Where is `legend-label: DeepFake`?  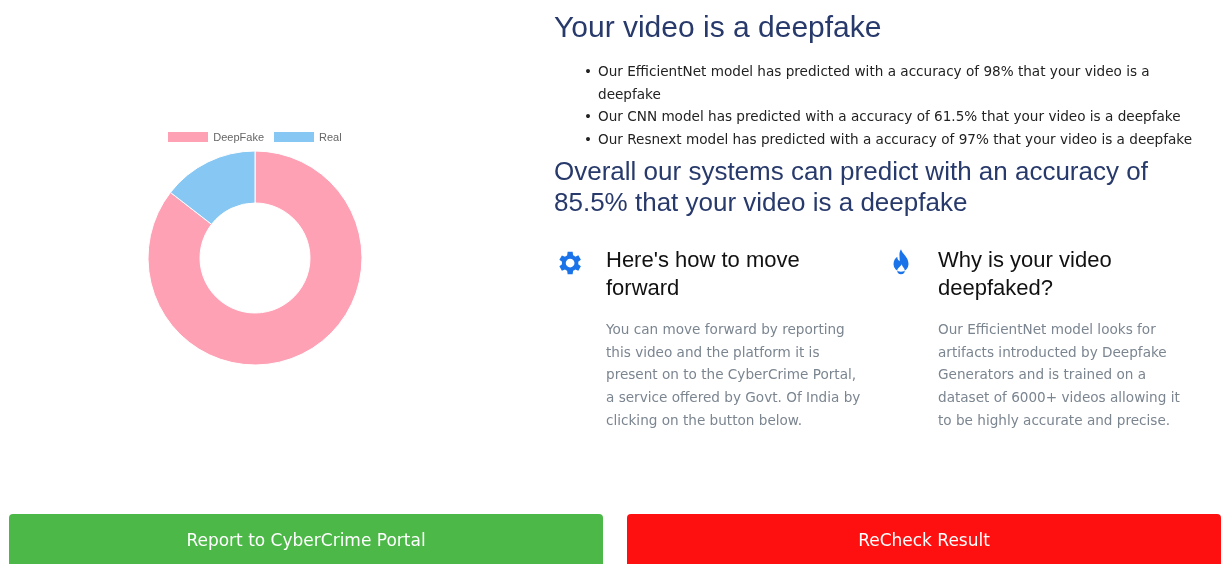 legend-label: DeepFake is located at coordinates (239, 137).